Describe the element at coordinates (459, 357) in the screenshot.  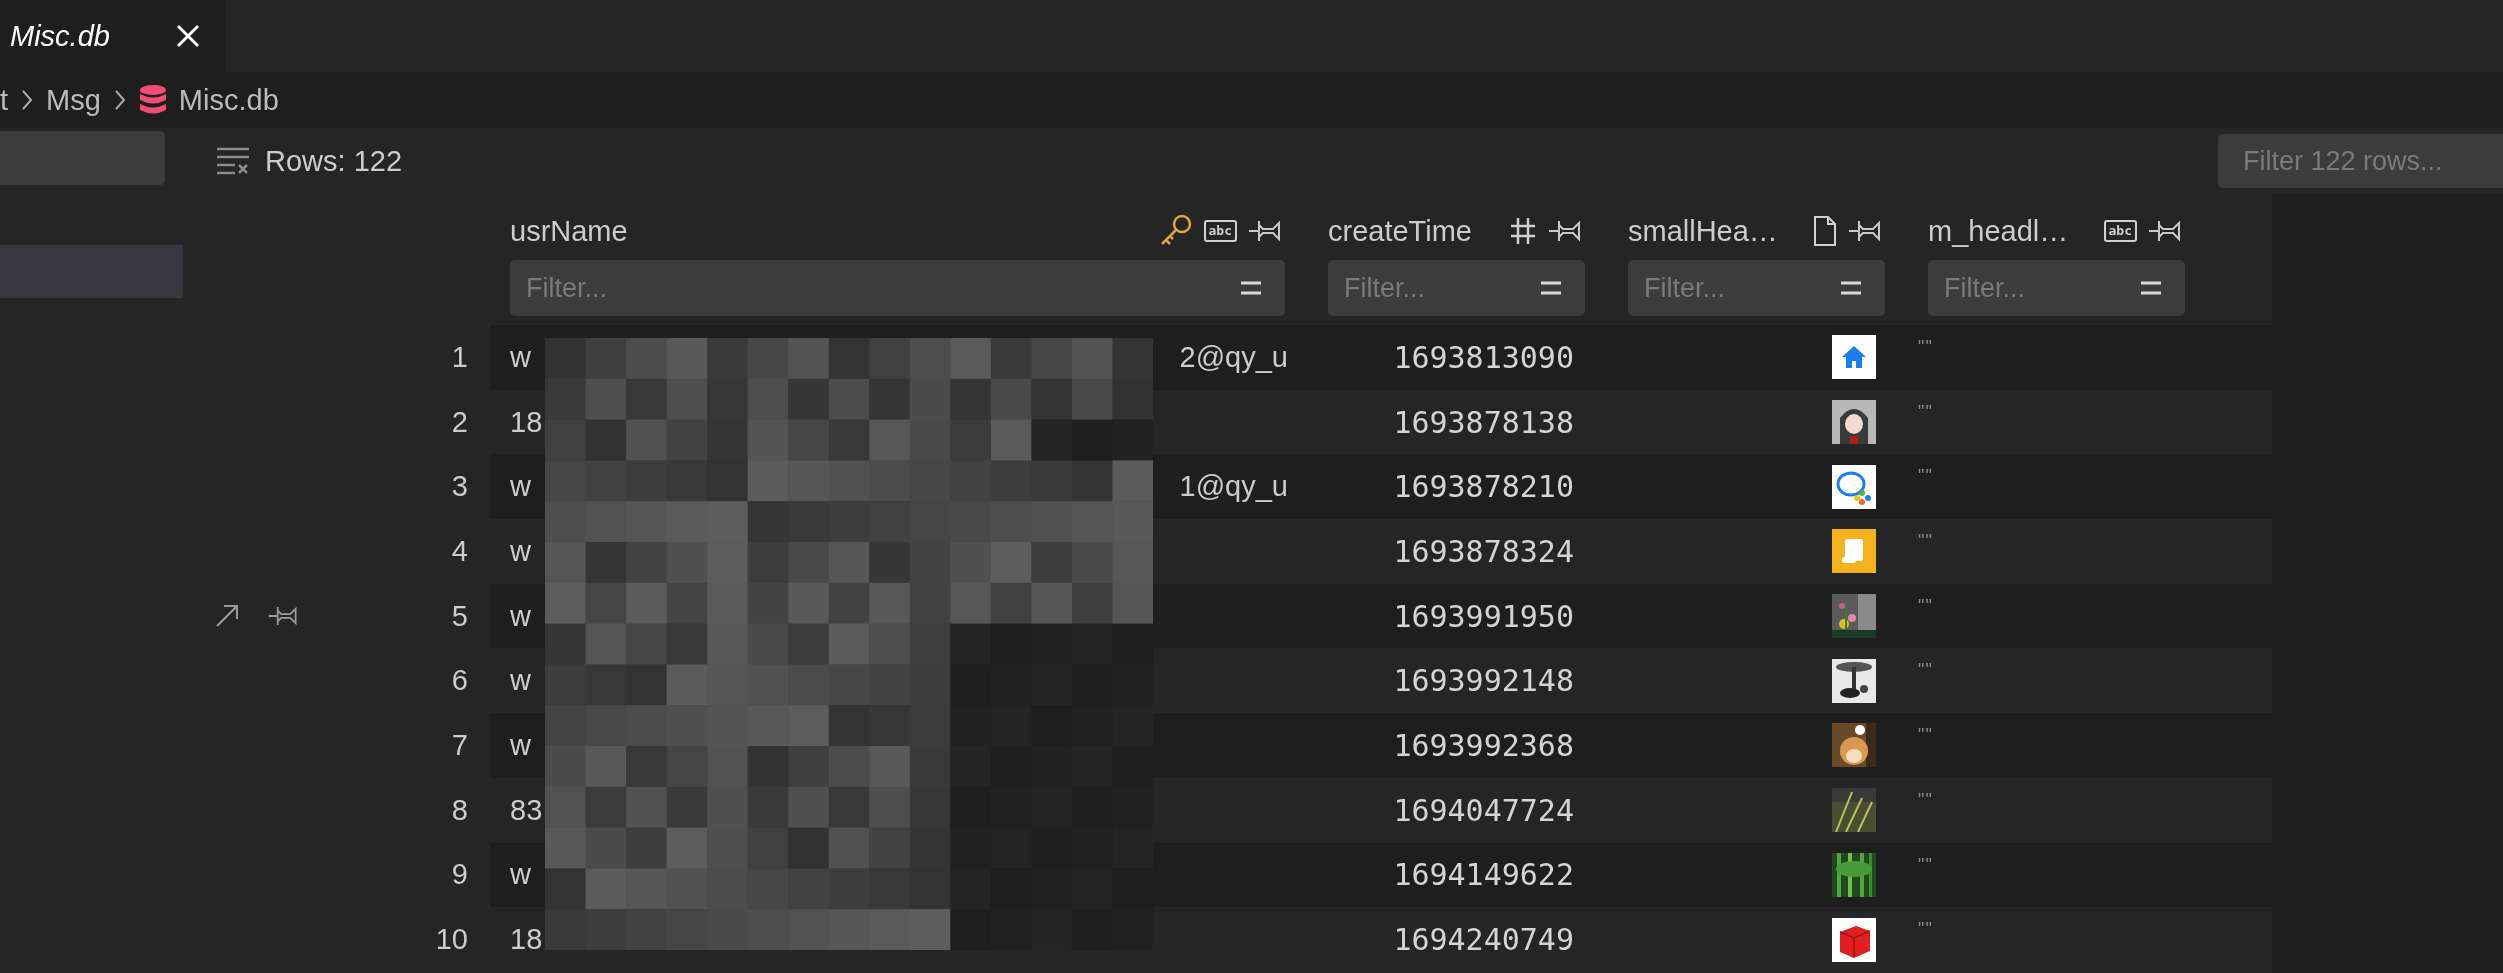
I see `row-number: 1` at that location.